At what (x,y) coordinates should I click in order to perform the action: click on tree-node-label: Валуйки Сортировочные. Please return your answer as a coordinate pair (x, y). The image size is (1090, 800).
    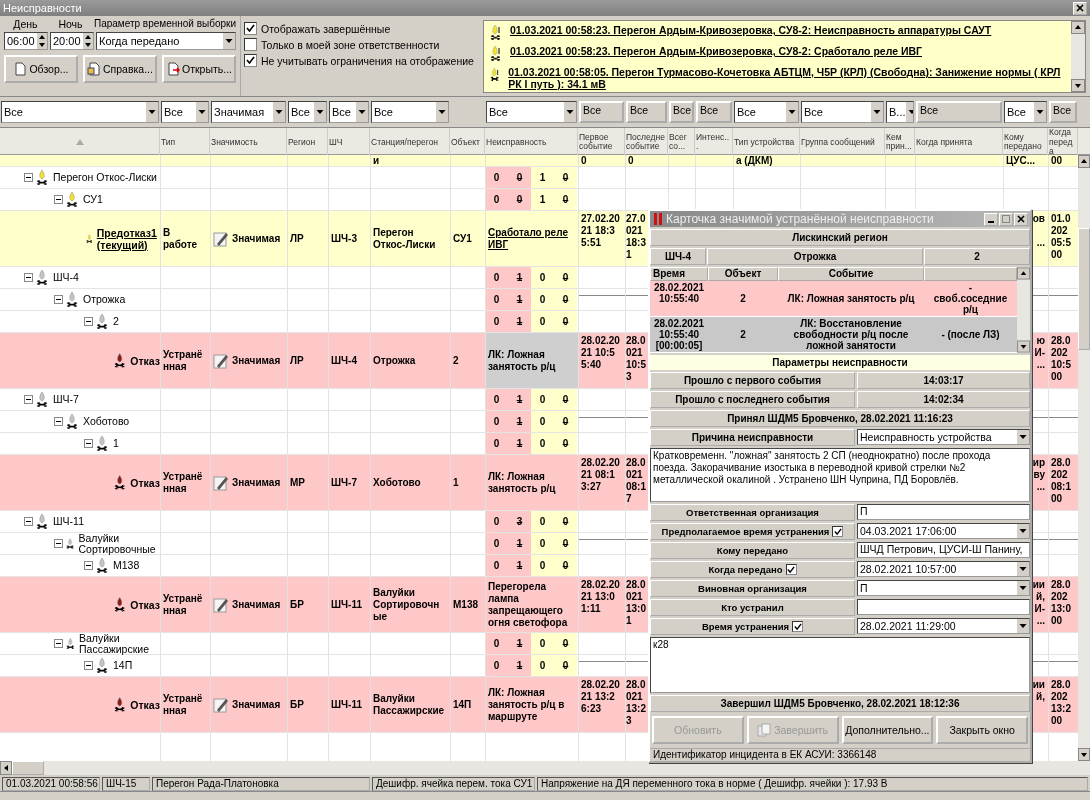
    Looking at the image, I should click on (119, 543).